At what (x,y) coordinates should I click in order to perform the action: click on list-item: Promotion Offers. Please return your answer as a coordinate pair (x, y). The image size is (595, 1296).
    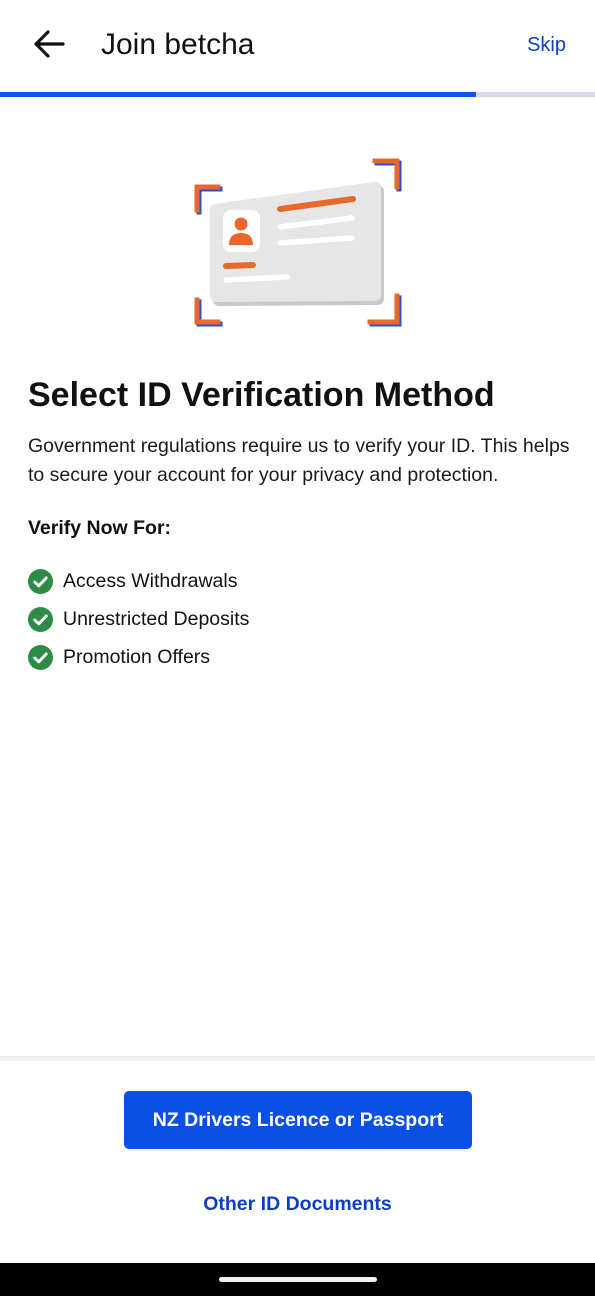
    Looking at the image, I should click on (138, 657).